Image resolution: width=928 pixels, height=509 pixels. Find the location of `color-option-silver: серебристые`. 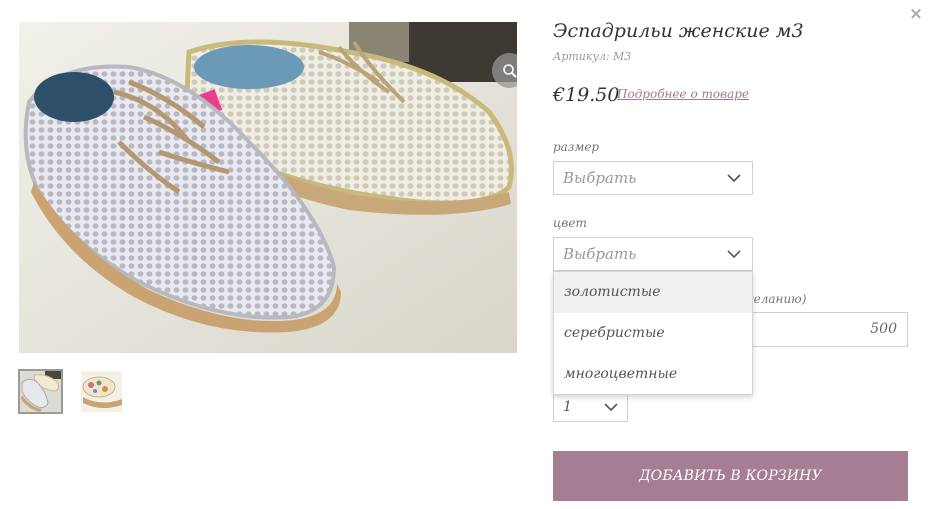

color-option-silver: серебристые is located at coordinates (653, 333).